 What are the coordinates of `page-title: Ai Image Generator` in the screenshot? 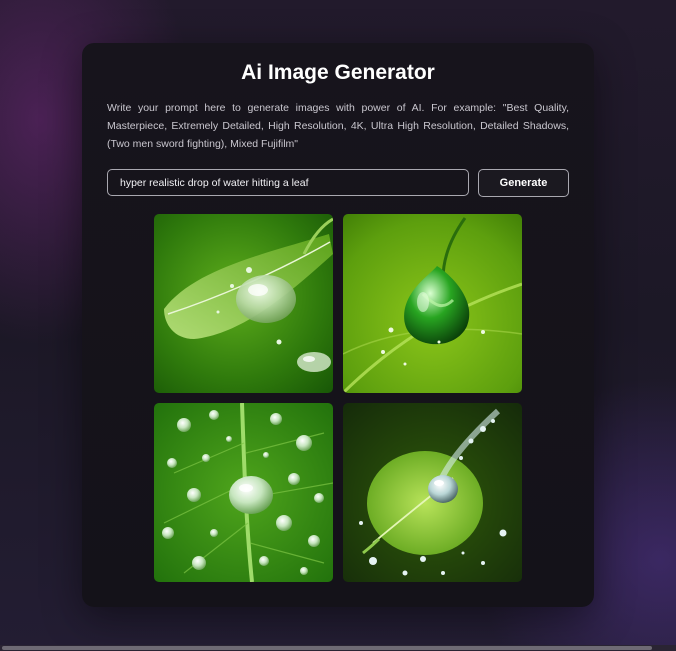 It's located at (338, 72).